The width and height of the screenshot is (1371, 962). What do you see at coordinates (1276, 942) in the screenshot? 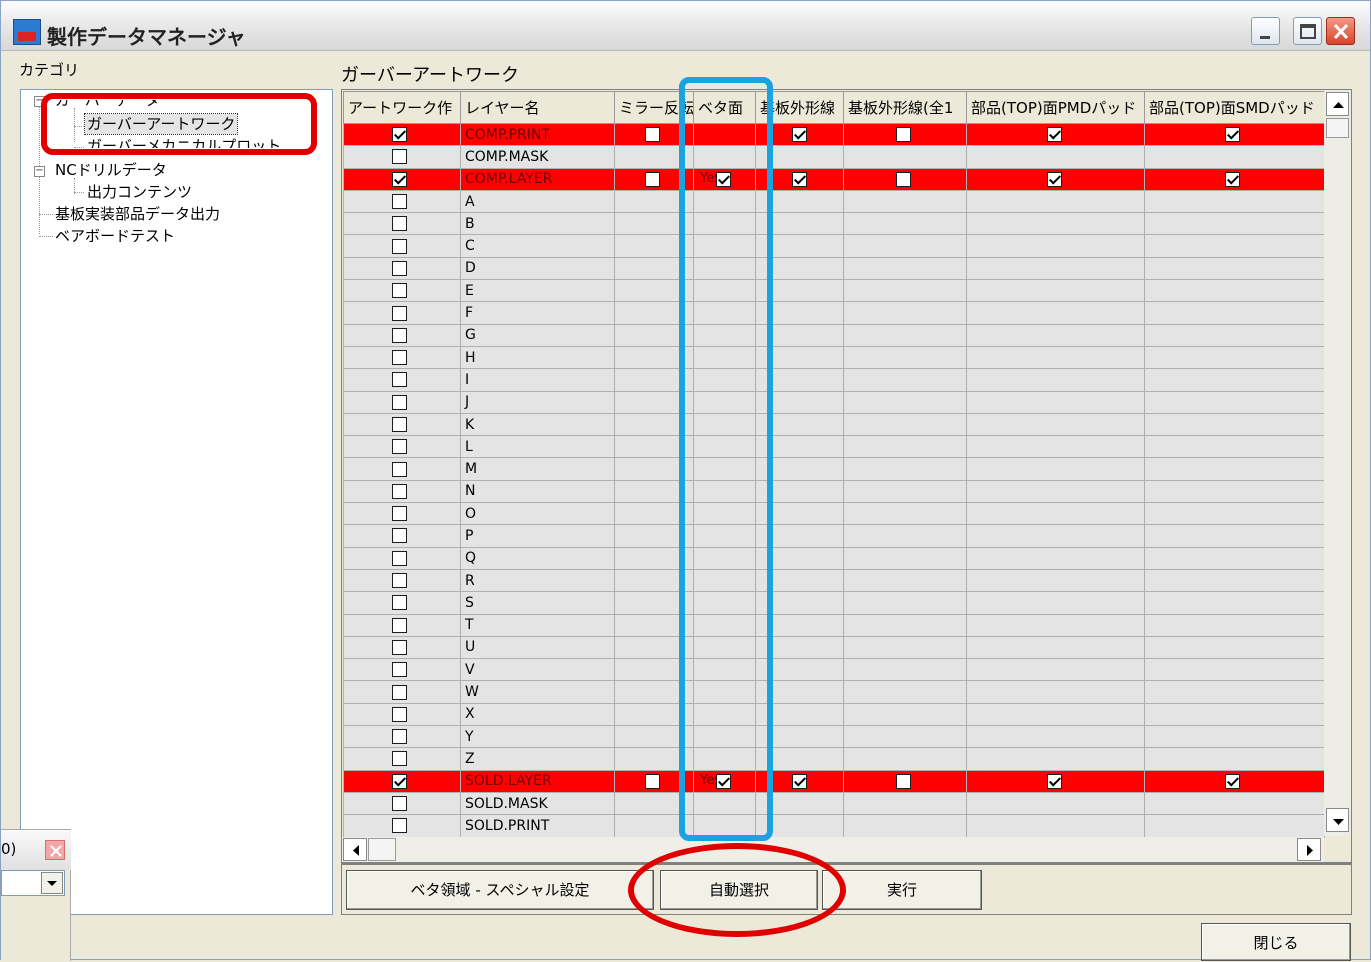
I see `close-button: 閉じる` at bounding box center [1276, 942].